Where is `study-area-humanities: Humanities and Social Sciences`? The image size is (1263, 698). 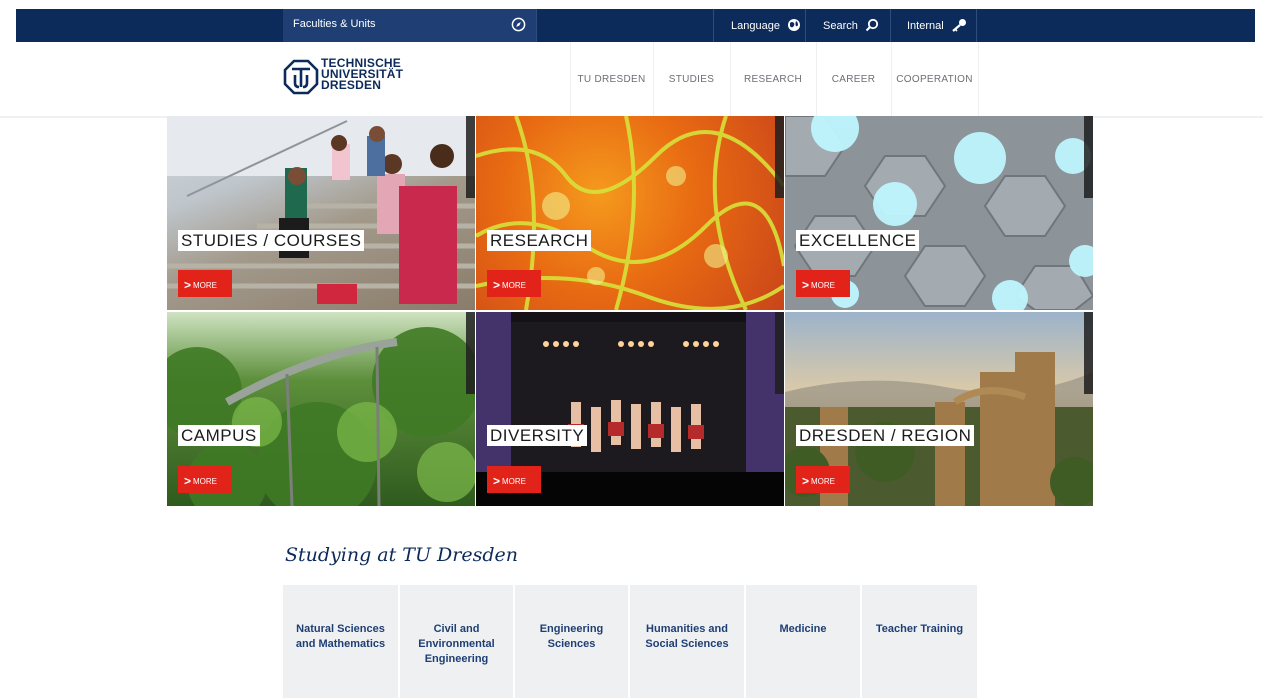 study-area-humanities: Humanities and Social Sciences is located at coordinates (687, 641).